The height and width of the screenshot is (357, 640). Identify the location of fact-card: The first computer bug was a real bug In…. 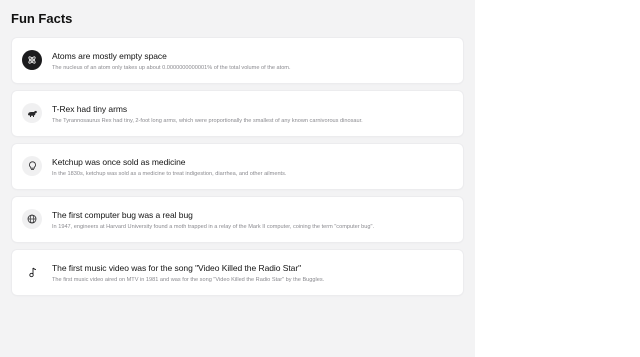
(237, 219).